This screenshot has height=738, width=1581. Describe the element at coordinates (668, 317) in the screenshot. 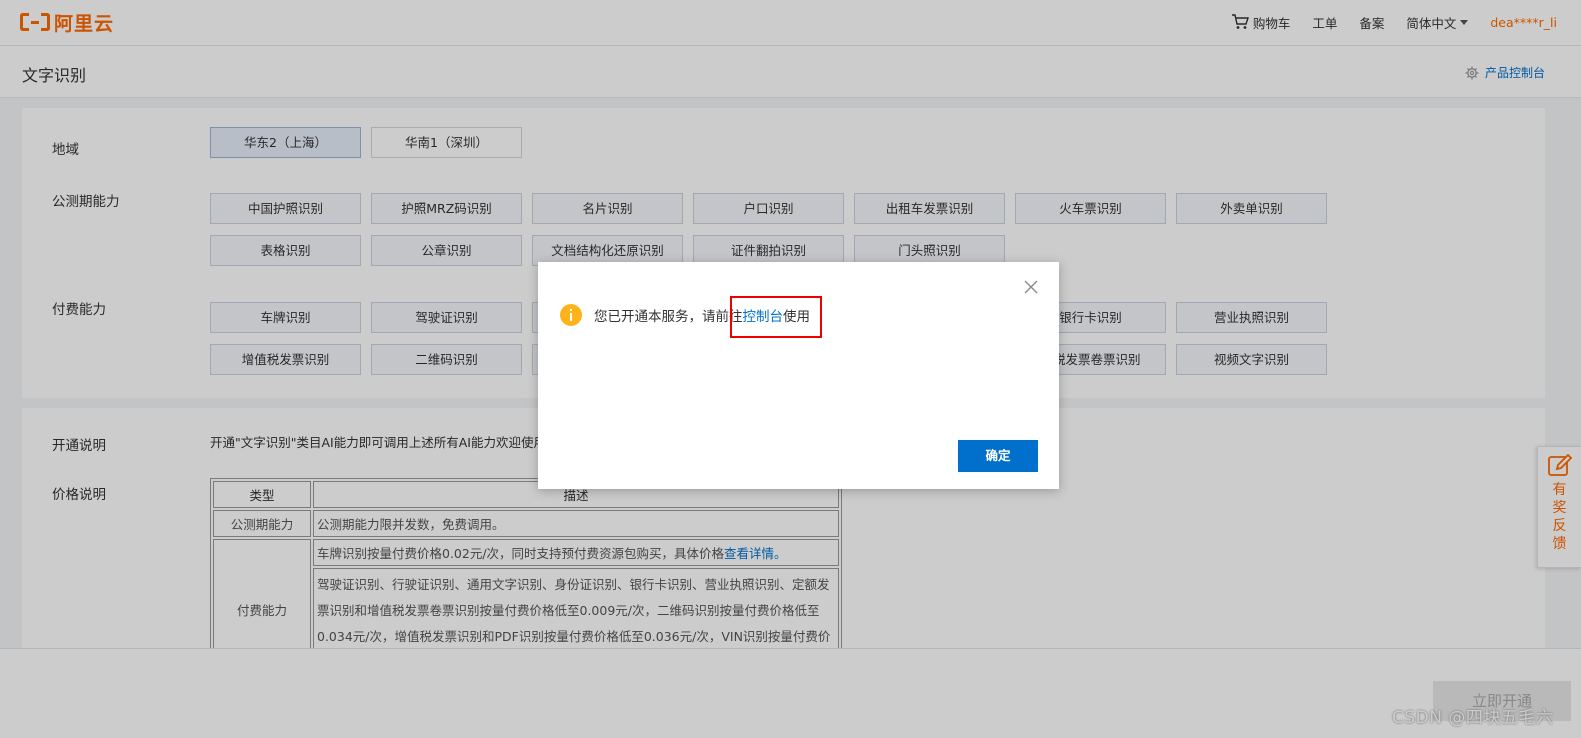

I see `dialog-message-prefix: 您已开通本服务，请前往` at that location.